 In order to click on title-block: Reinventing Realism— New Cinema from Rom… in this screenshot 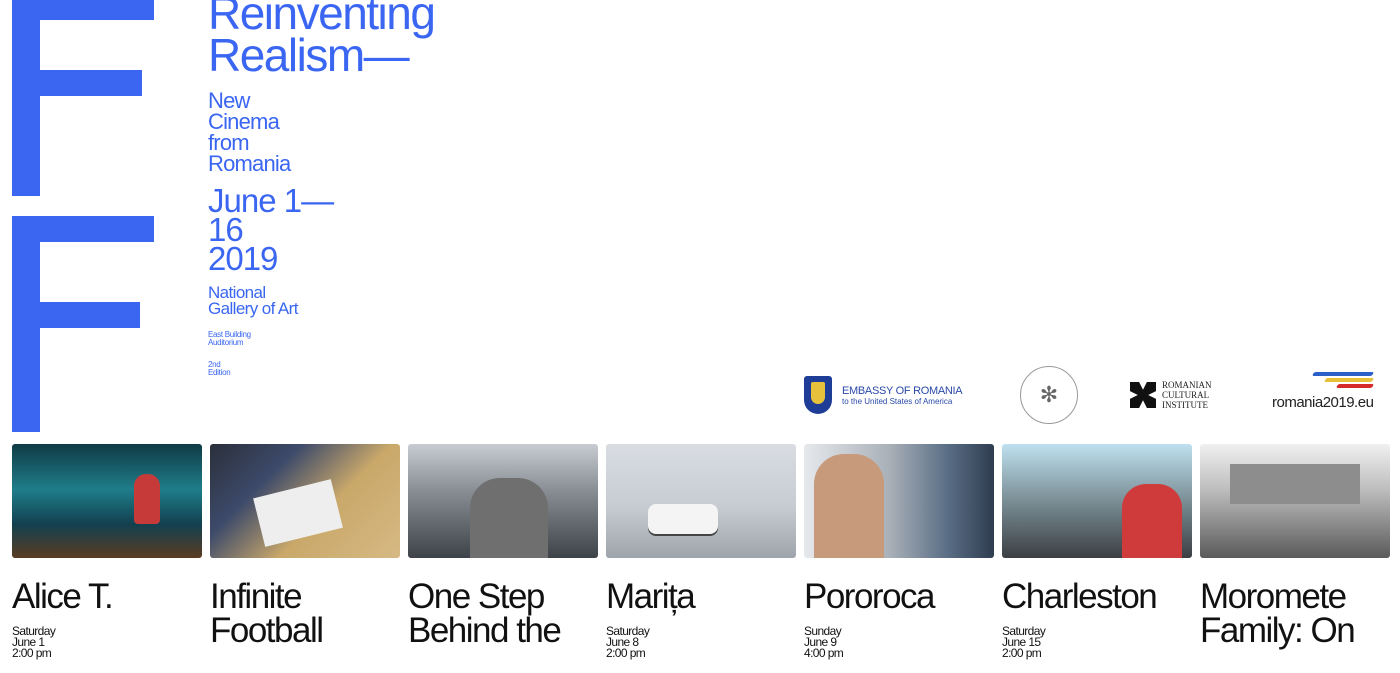, I will do `click(322, 188)`.